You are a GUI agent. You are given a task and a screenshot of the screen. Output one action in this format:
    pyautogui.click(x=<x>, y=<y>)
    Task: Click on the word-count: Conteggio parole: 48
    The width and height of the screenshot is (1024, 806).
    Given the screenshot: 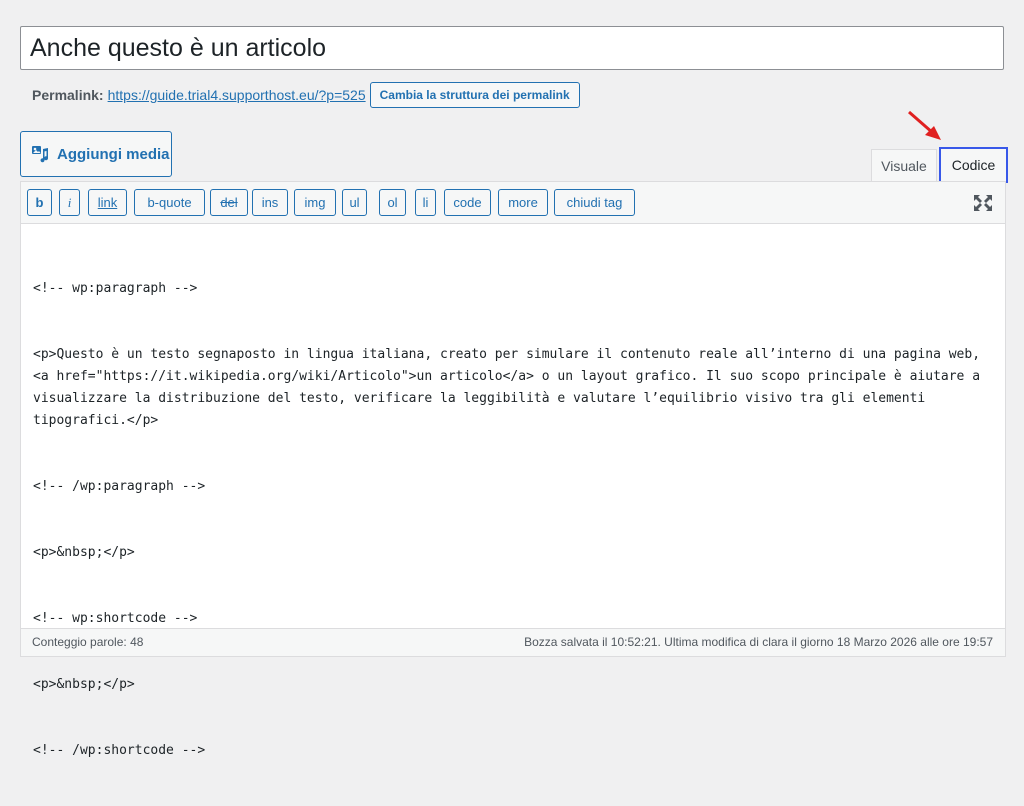 What is the action you would take?
    pyautogui.click(x=88, y=642)
    